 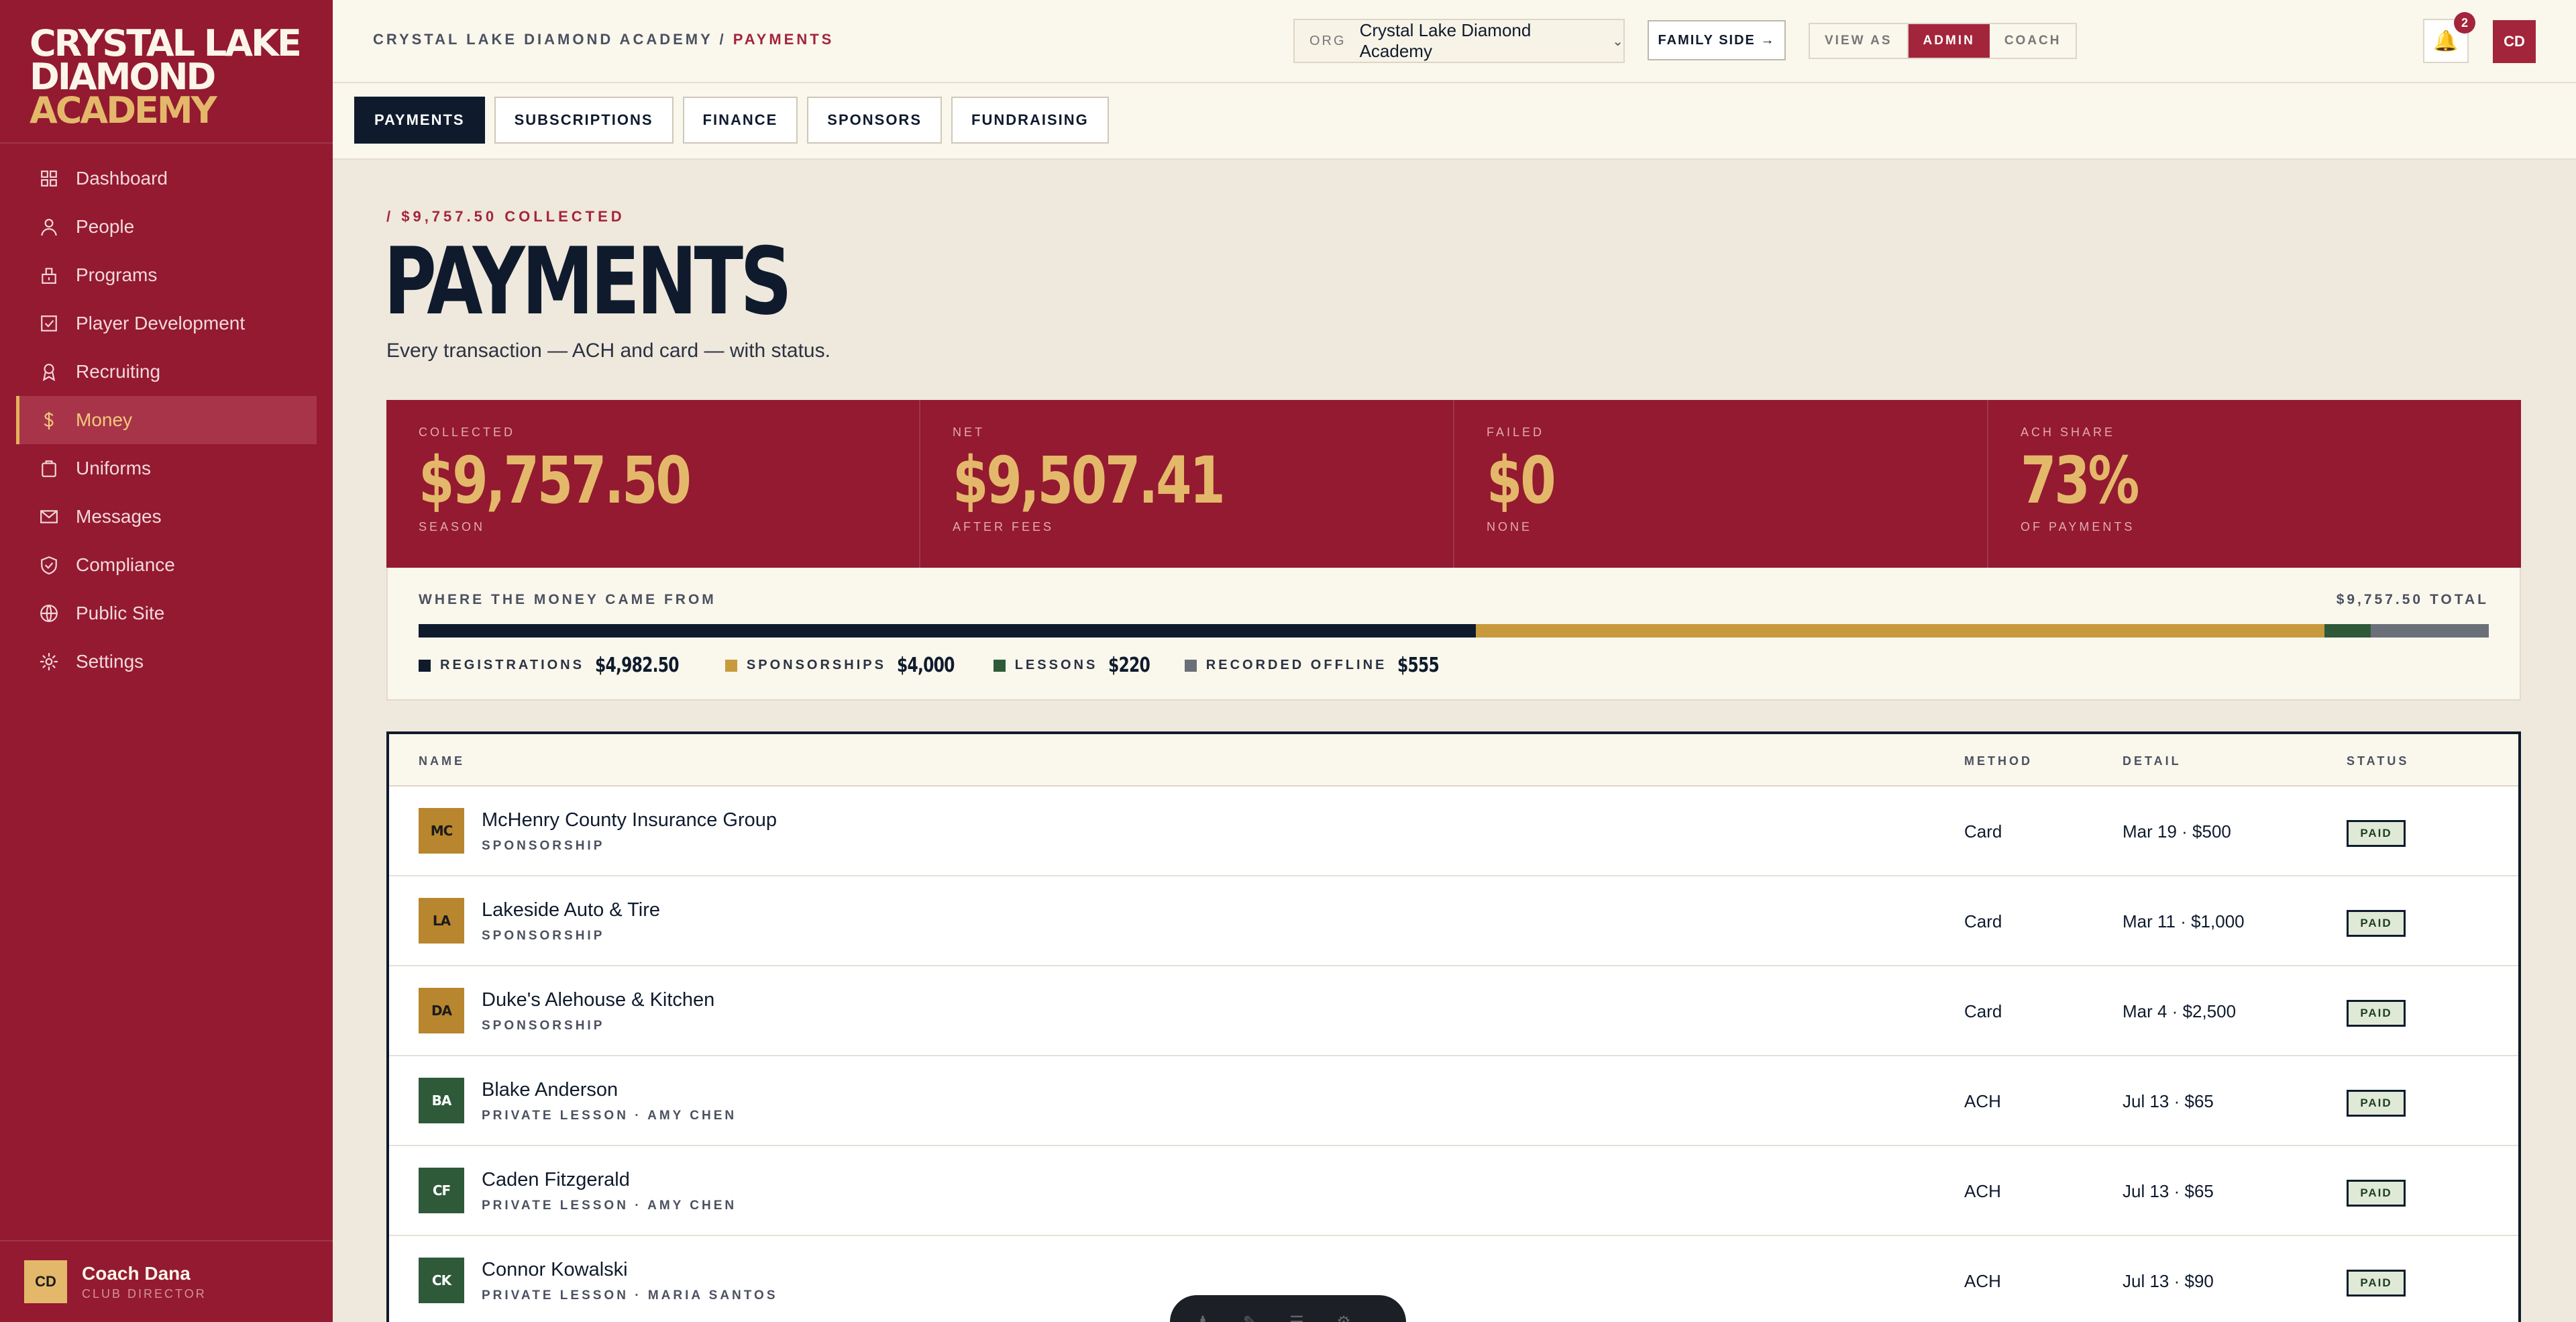 What do you see at coordinates (1296, 1317) in the screenshot?
I see `toolbar-lines-icon: ☰` at bounding box center [1296, 1317].